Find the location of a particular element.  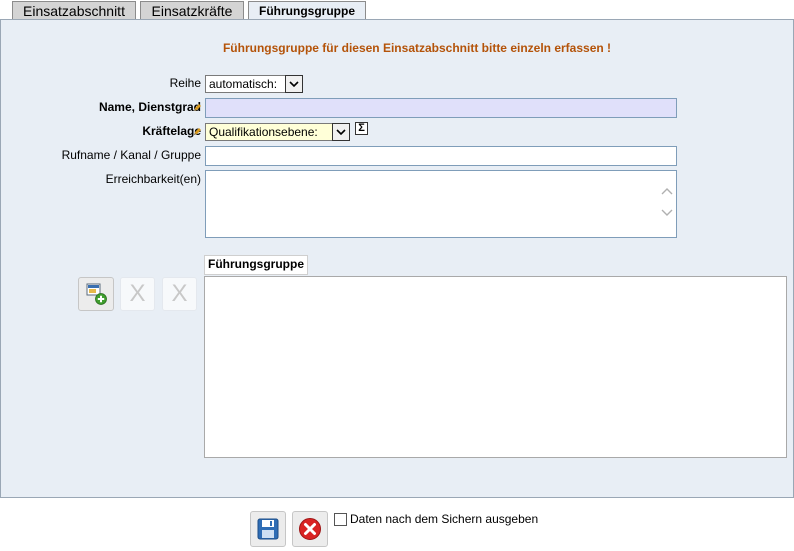

rufname-field is located at coordinates (441, 156).